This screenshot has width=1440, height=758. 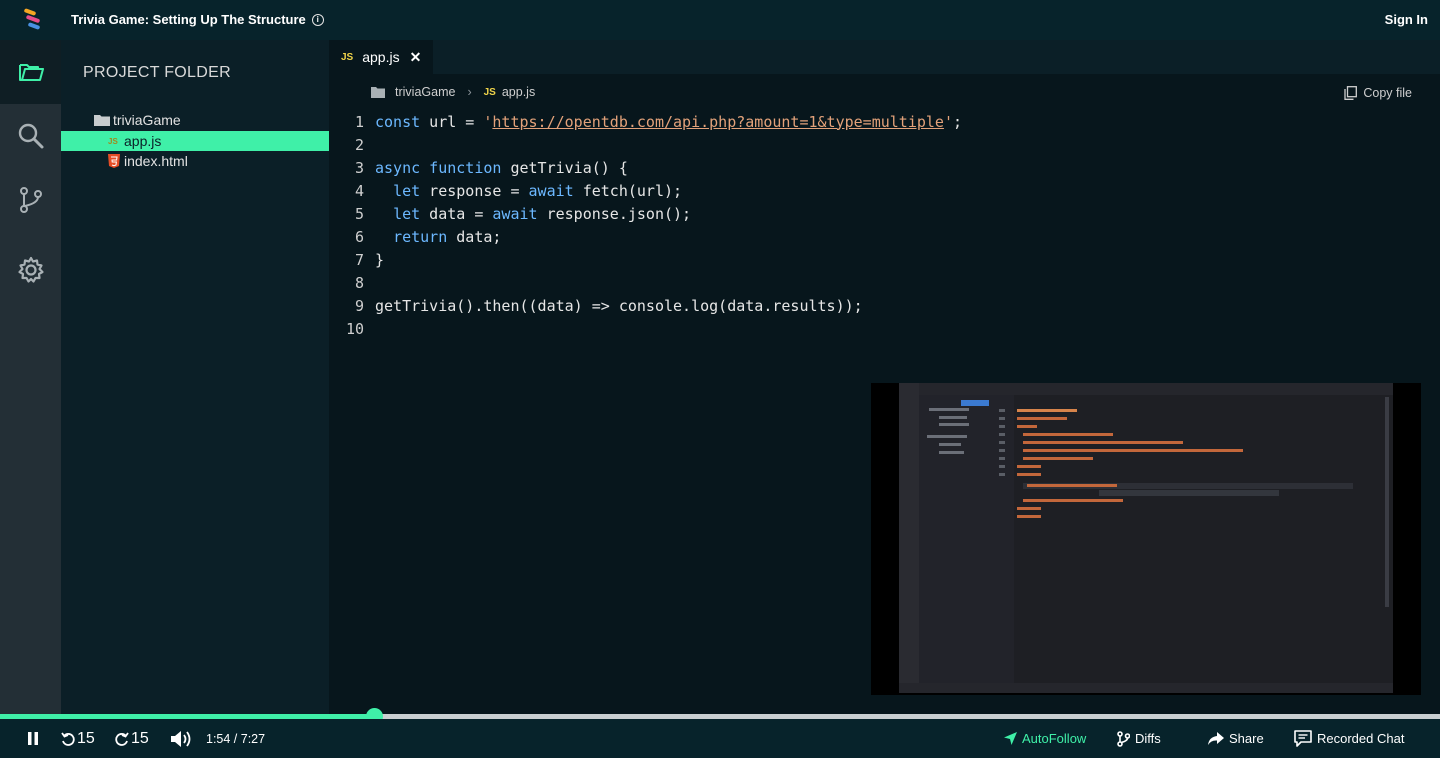 What do you see at coordinates (1216, 738) in the screenshot?
I see `share-arrow-icon` at bounding box center [1216, 738].